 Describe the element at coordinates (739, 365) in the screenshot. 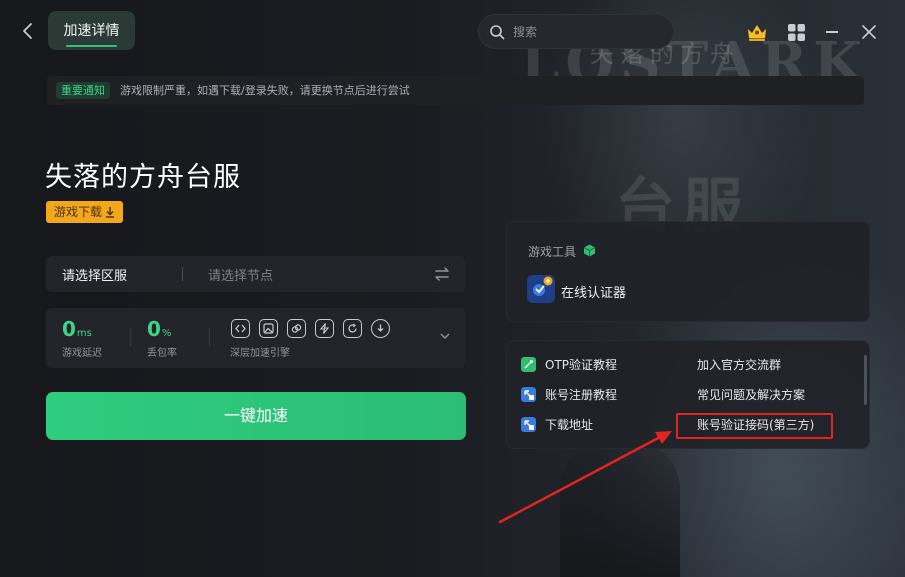

I see `join-official-group-link: 加入官方交流群` at that location.